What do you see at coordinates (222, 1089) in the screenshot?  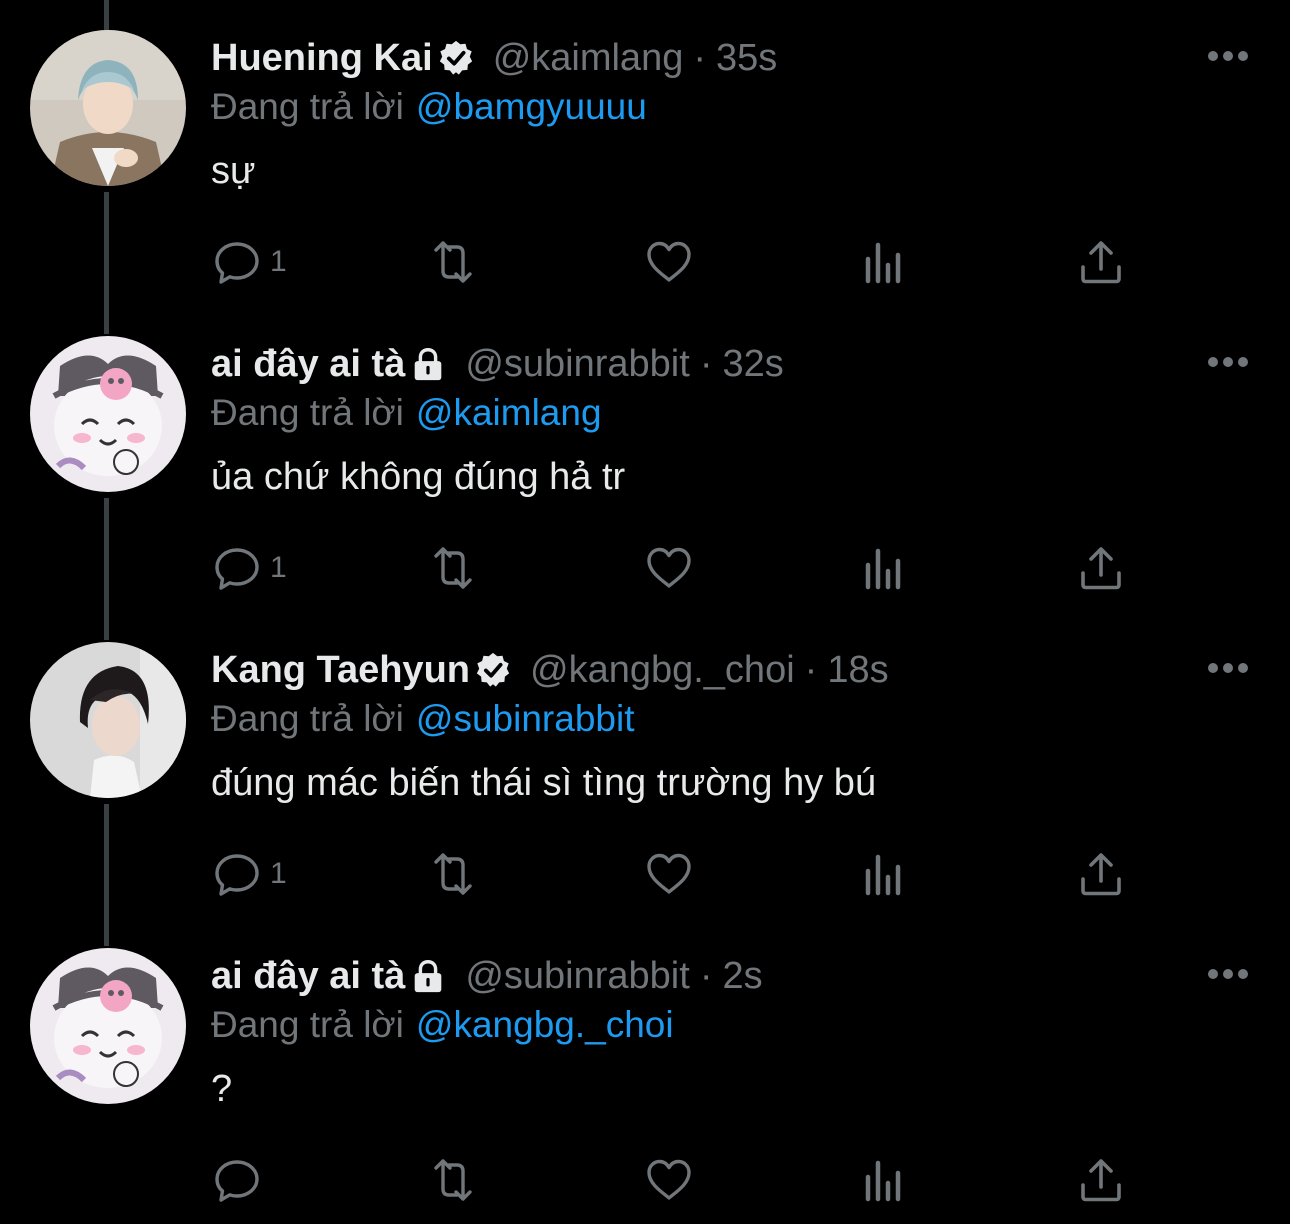 I see `tweet-text: ?` at bounding box center [222, 1089].